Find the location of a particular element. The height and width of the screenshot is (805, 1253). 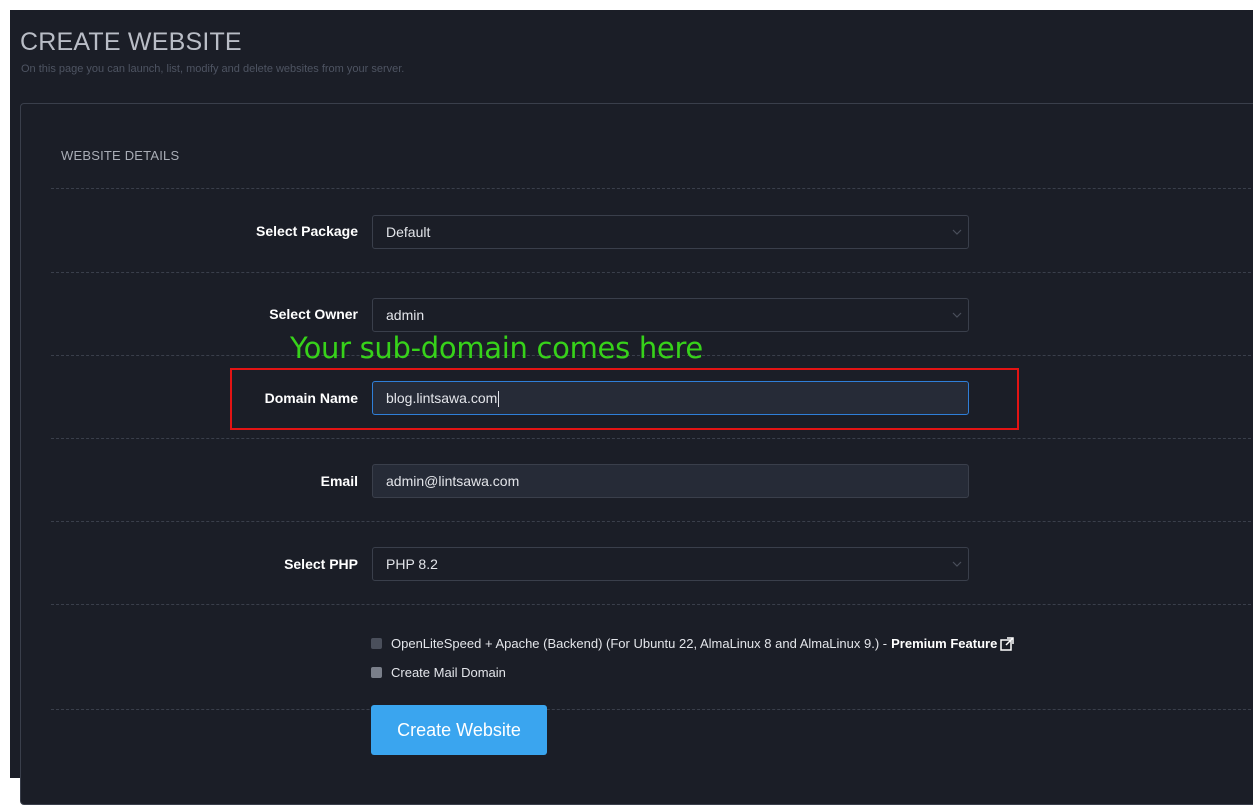

external-link-icon is located at coordinates (1007, 643).